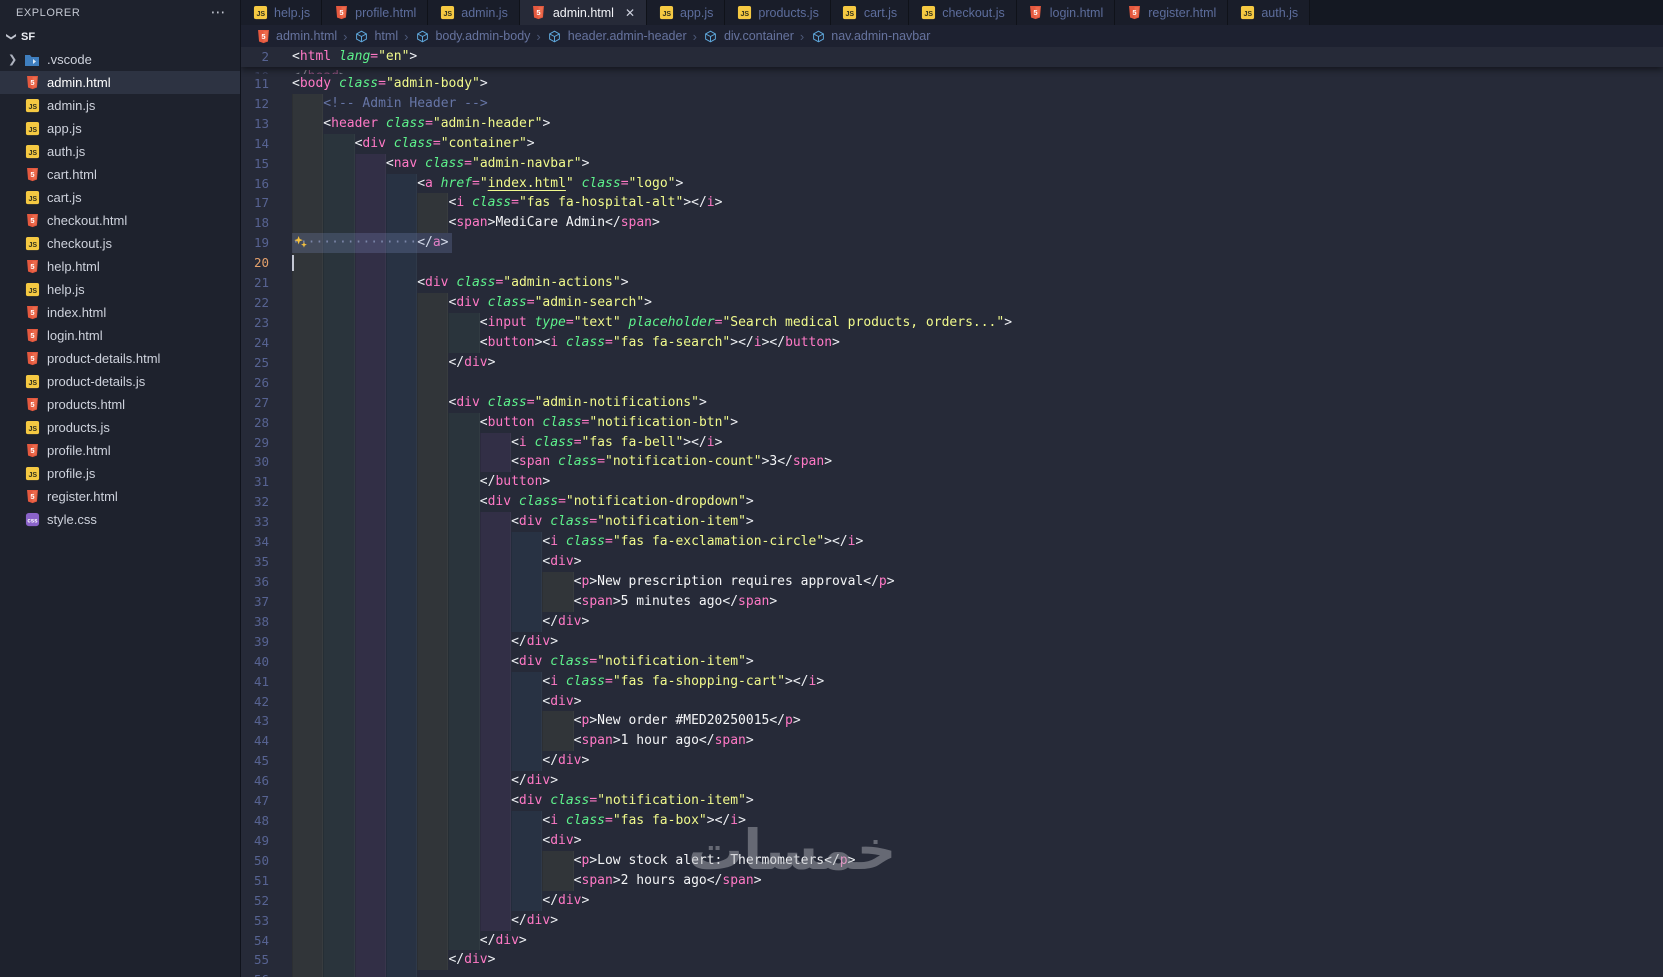 The height and width of the screenshot is (977, 1663). What do you see at coordinates (952, 681) in the screenshot?
I see `code-line-41: 41 <i class="fas fa-shopping-cart"></i>` at bounding box center [952, 681].